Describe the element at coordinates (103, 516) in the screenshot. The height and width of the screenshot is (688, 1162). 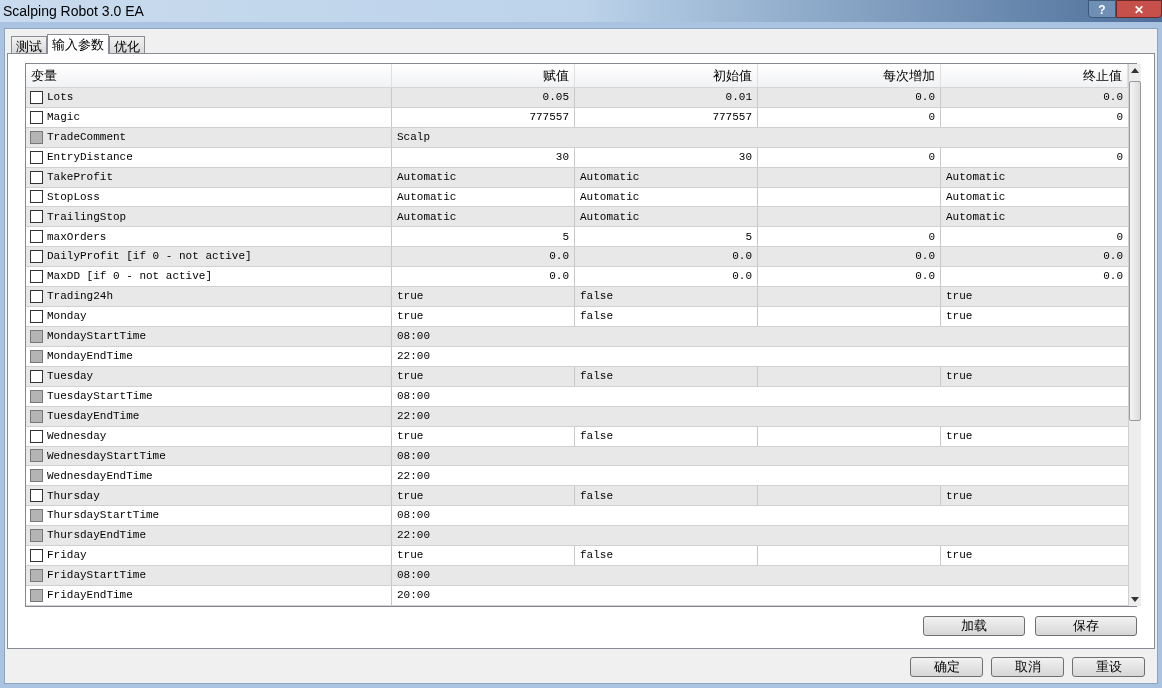
I see `parameter-name: ThursdayStartTime` at that location.